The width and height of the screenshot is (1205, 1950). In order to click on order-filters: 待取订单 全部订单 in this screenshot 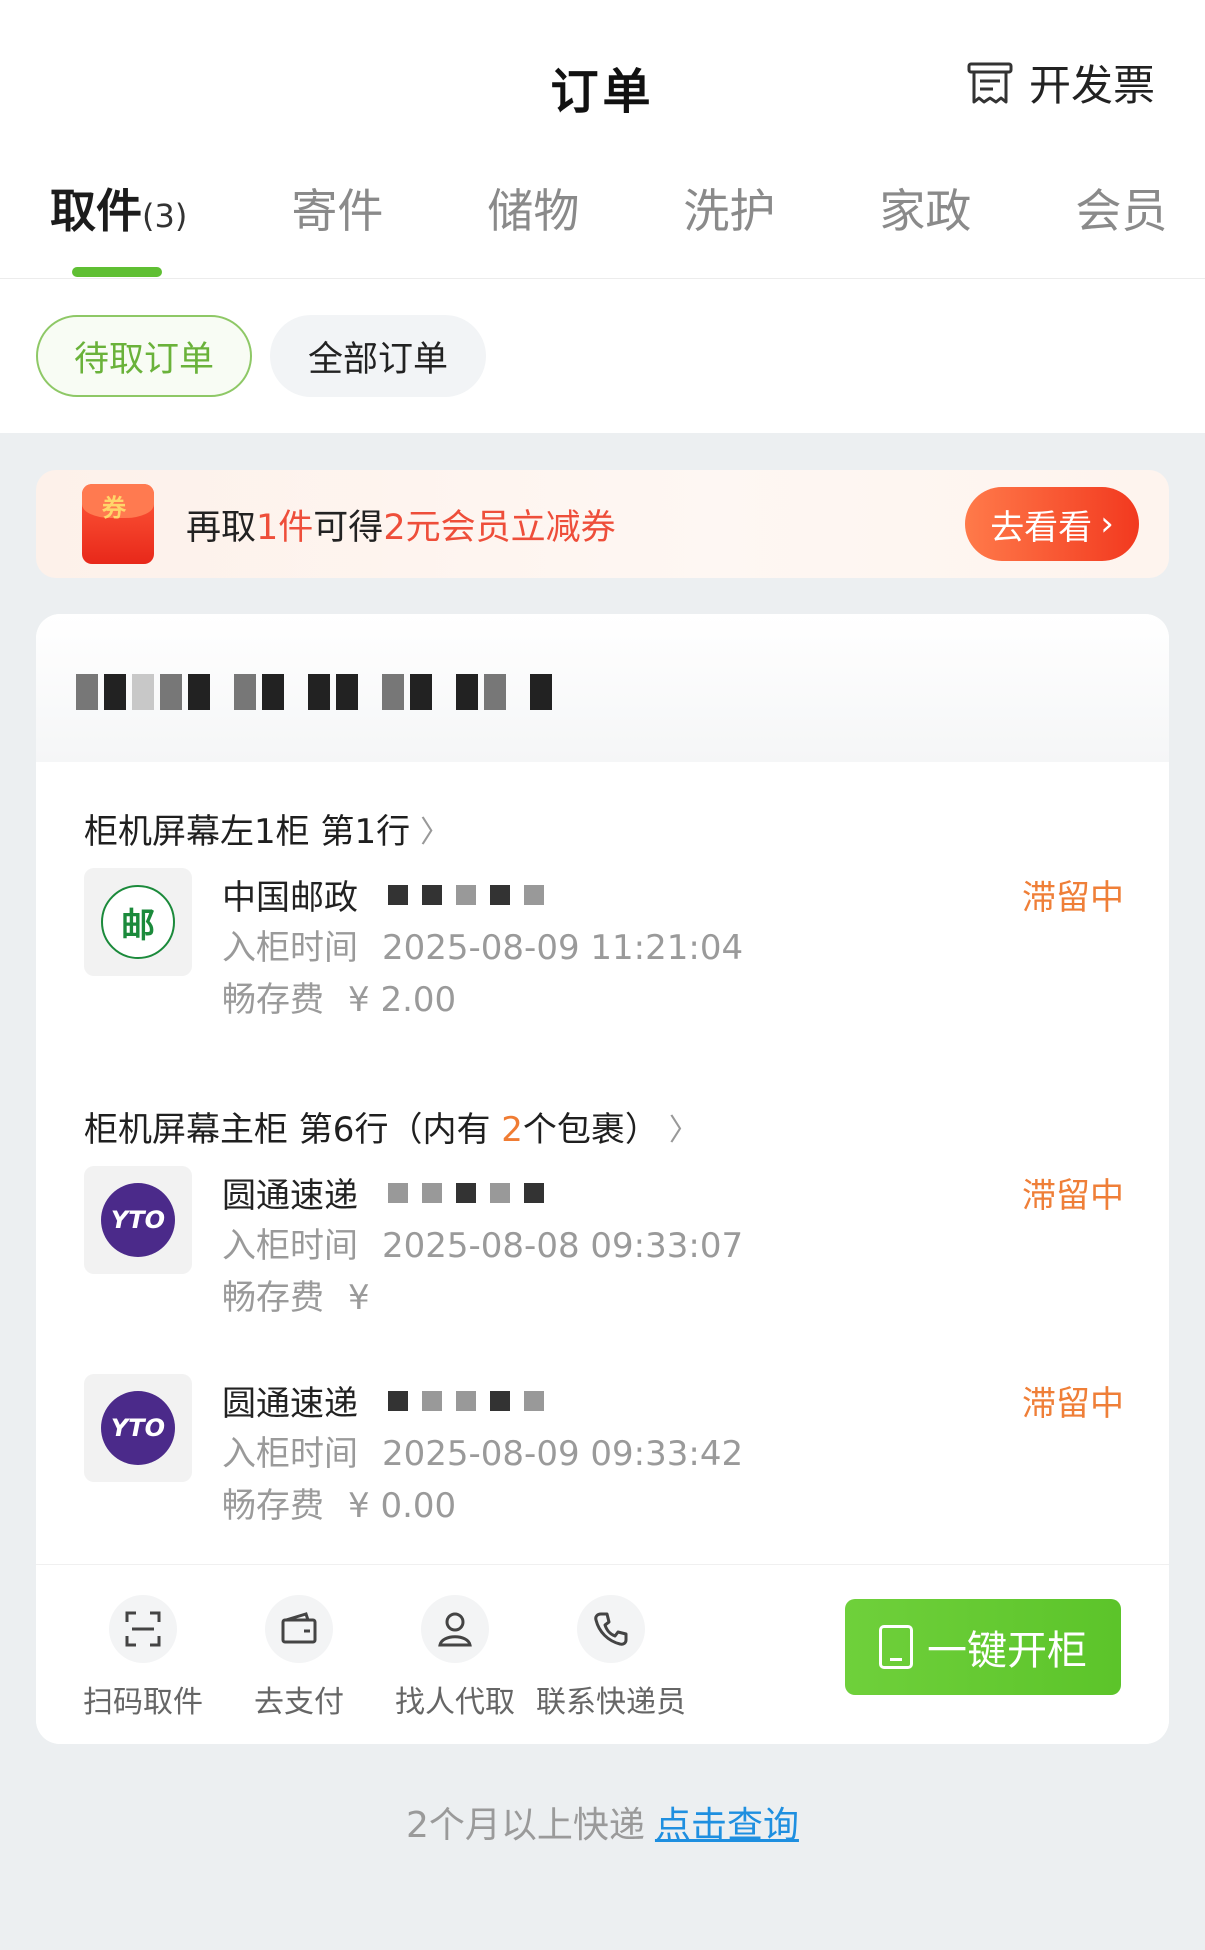, I will do `click(261, 356)`.